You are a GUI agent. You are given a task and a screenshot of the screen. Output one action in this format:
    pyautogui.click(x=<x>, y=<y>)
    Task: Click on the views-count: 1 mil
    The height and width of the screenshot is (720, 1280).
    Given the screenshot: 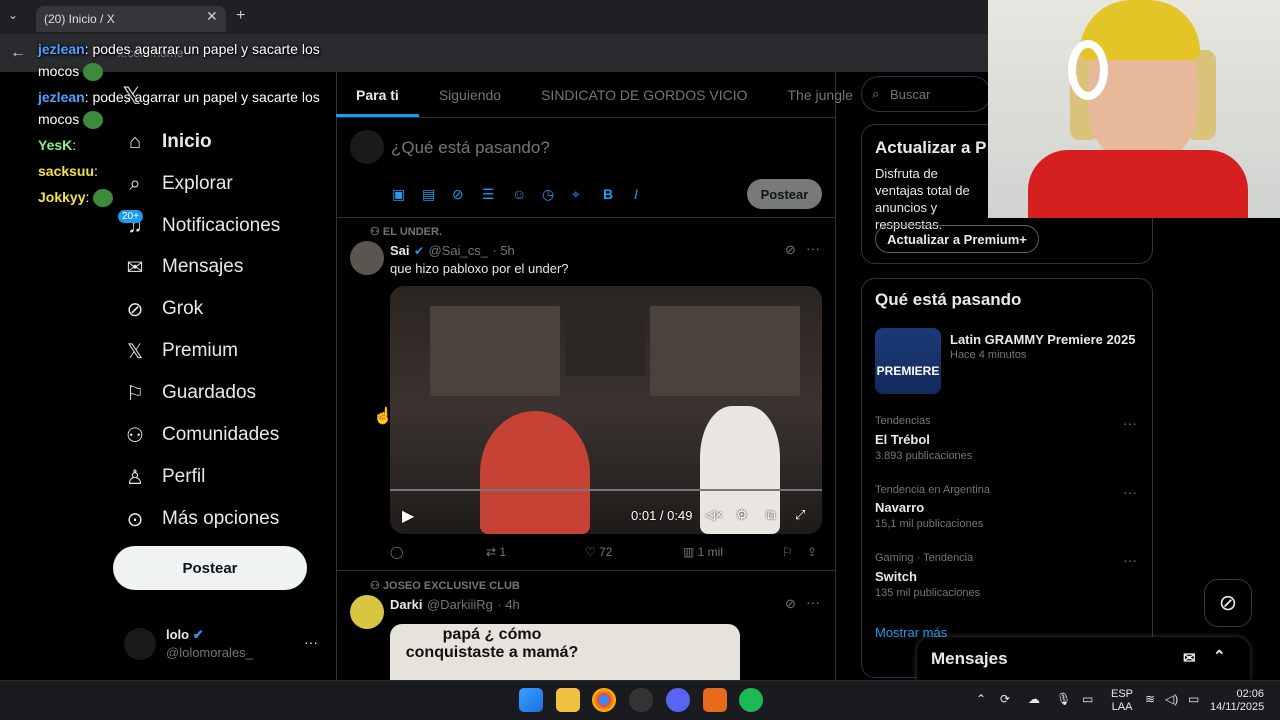 What is the action you would take?
    pyautogui.click(x=710, y=552)
    